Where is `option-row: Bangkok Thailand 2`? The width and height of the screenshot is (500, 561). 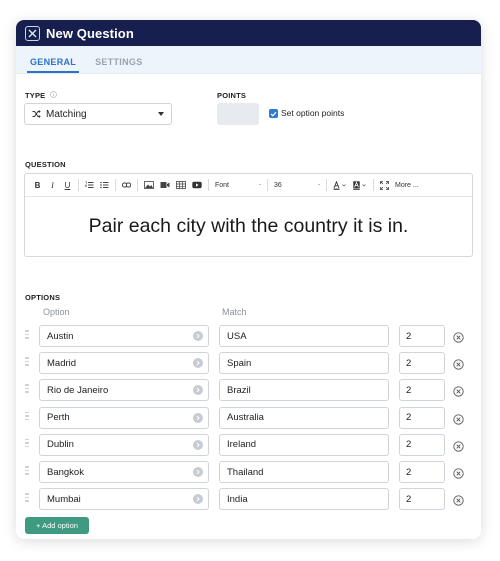
option-row: Bangkok Thailand 2 is located at coordinates (248, 472).